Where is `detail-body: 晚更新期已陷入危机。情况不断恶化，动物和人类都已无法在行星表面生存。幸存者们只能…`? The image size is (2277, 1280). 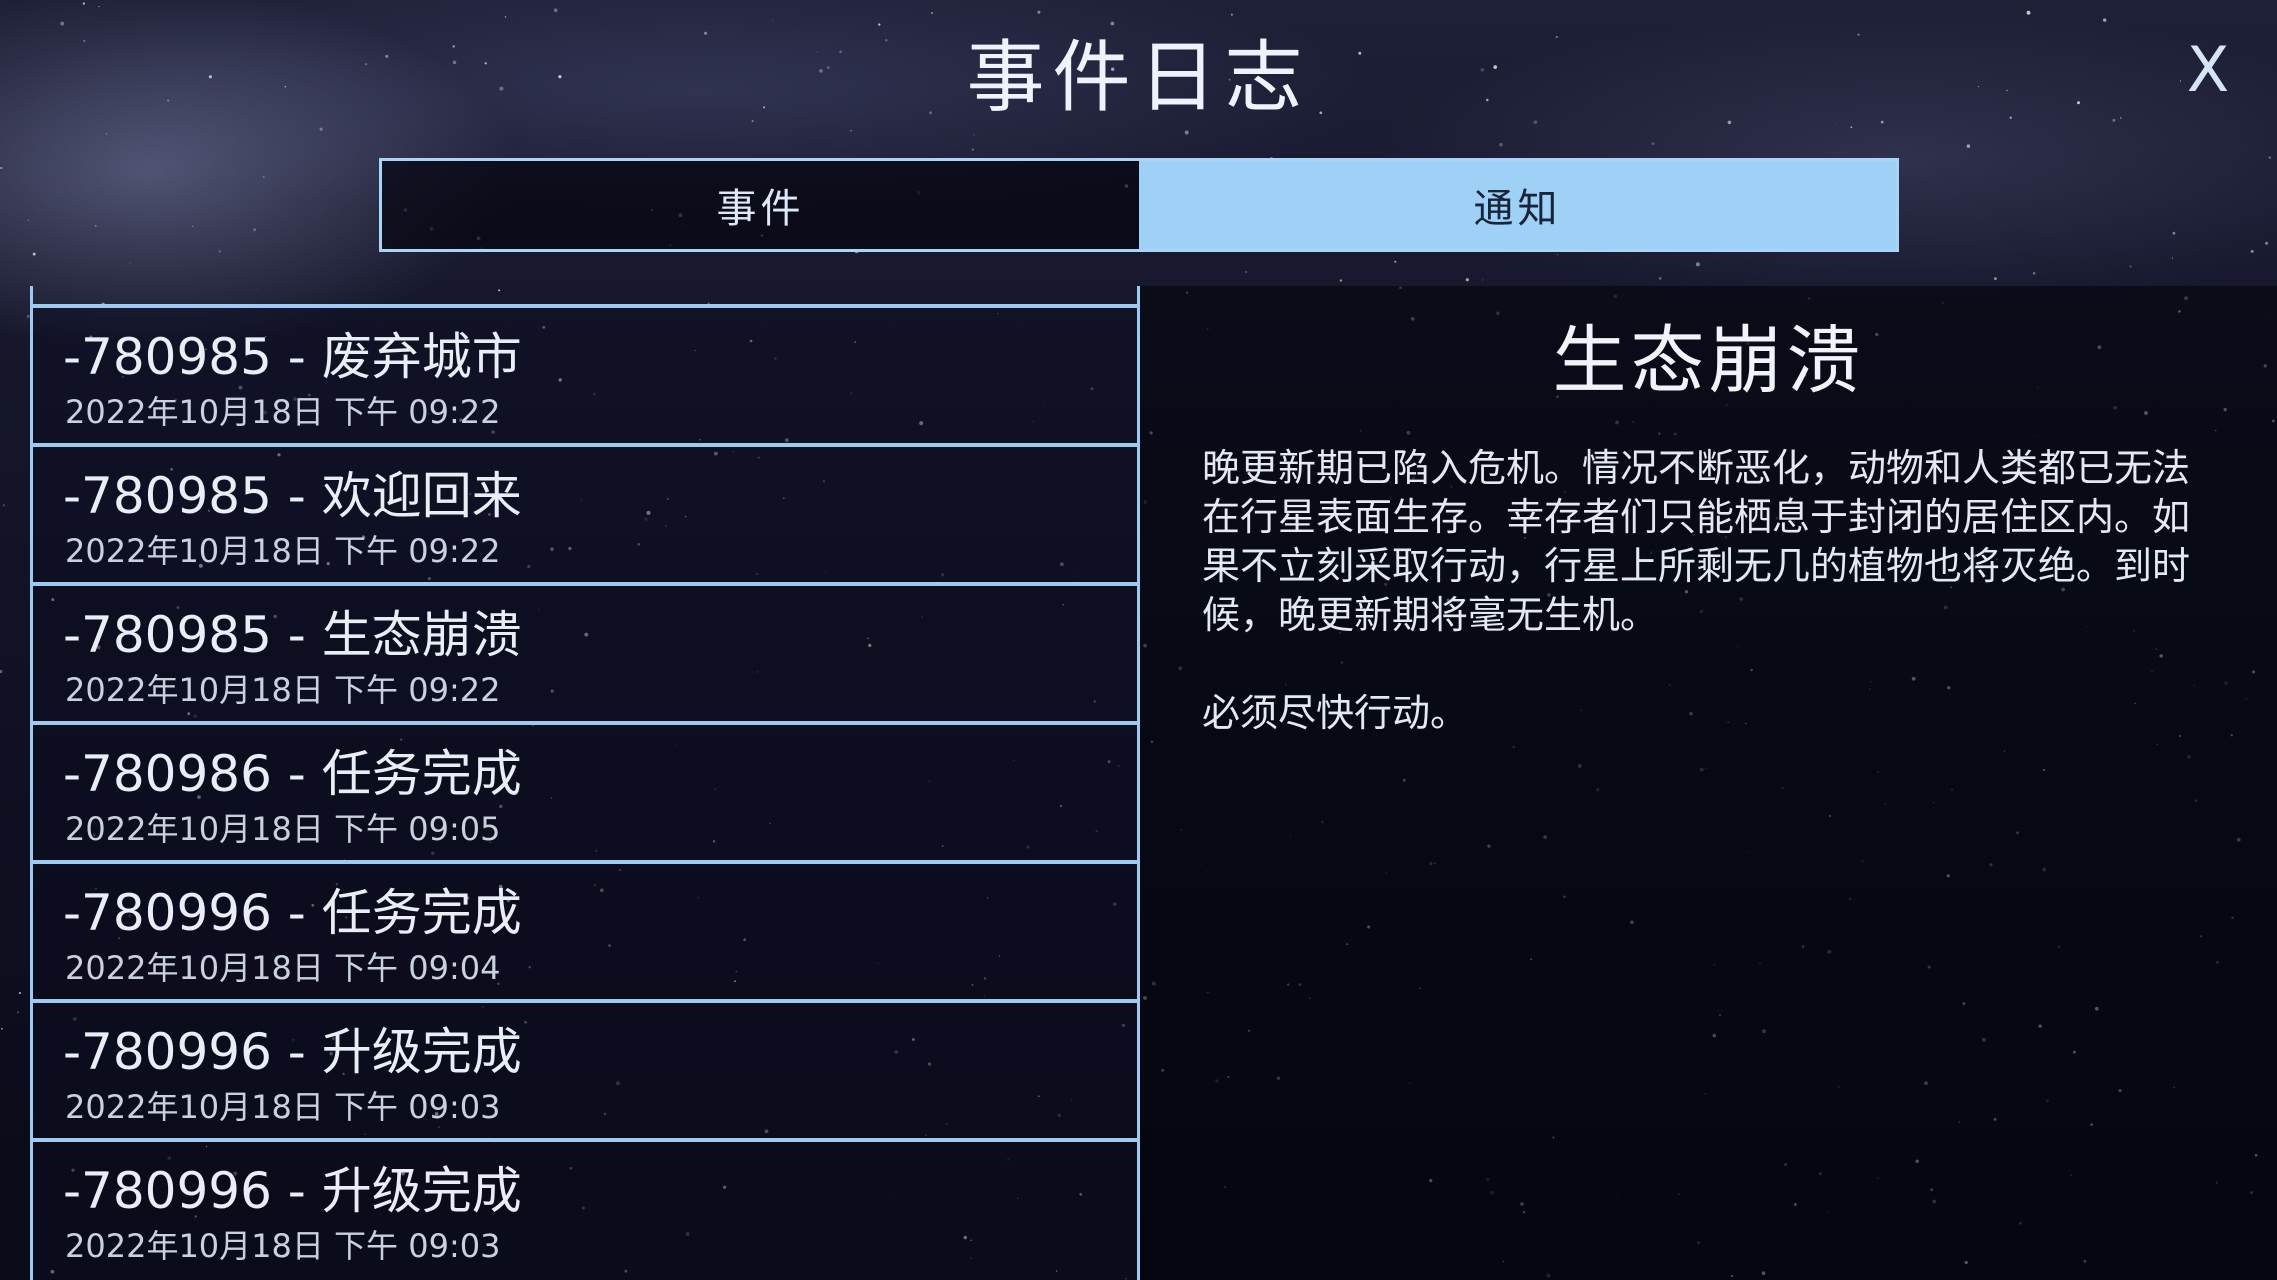 detail-body: 晚更新期已陷入危机。情况不断恶化，动物和人类都已无法在行星表面生存。幸存者们只能… is located at coordinates (1712, 615).